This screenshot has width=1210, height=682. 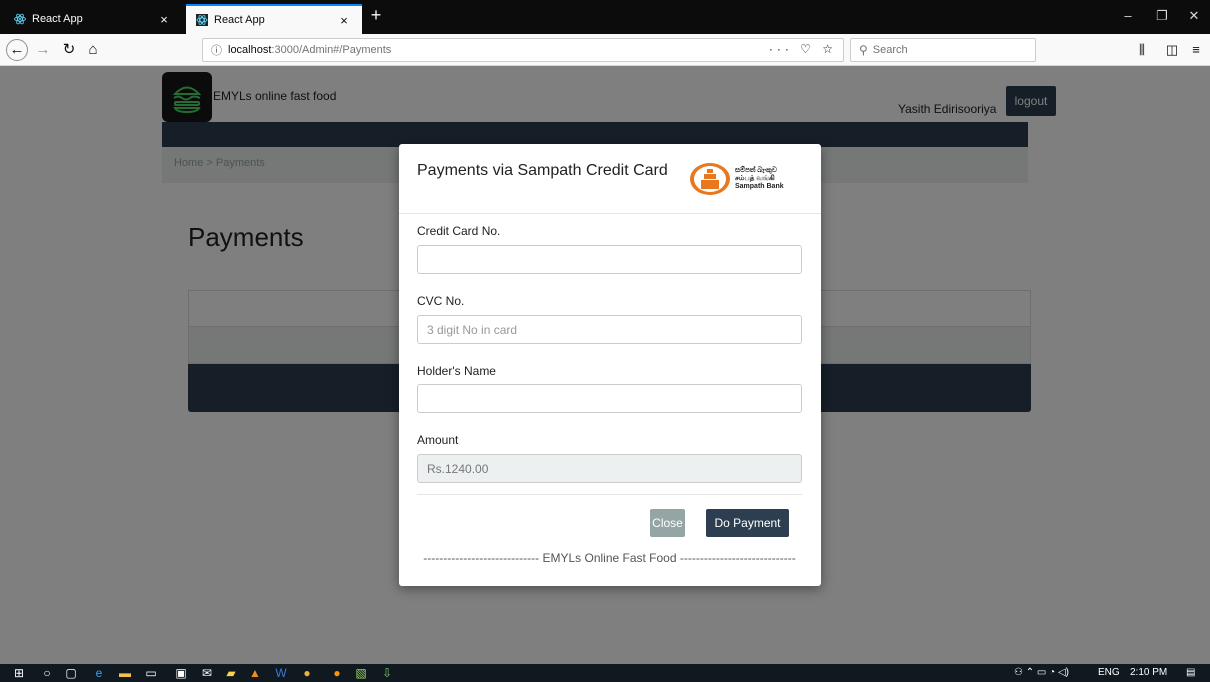 What do you see at coordinates (710, 179) in the screenshot?
I see `sampath-emblem-icon` at bounding box center [710, 179].